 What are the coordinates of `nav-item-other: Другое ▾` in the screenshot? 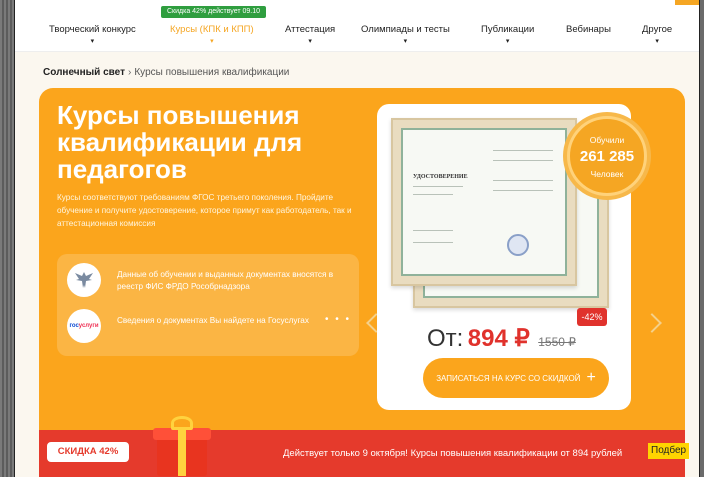 It's located at (657, 35).